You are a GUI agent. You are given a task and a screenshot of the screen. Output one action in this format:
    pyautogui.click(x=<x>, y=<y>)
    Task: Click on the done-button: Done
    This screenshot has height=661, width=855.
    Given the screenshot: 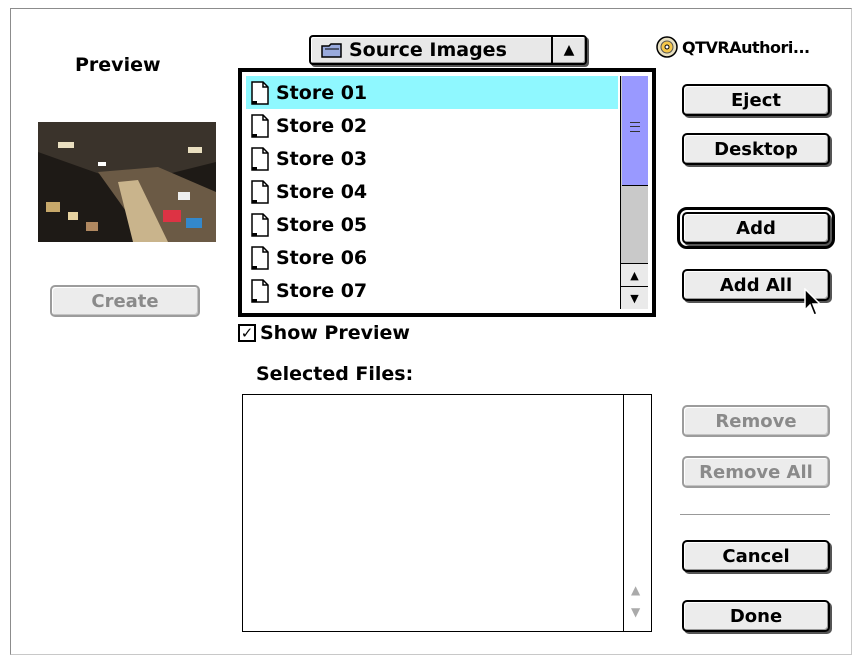 What is the action you would take?
    pyautogui.click(x=756, y=616)
    